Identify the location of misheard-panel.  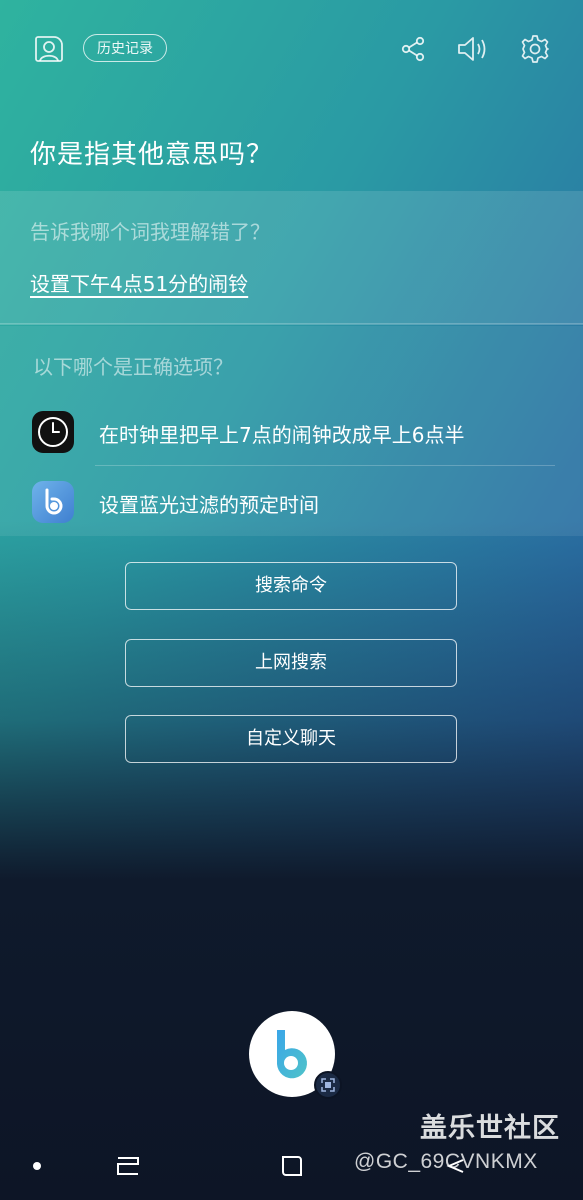
(291, 257).